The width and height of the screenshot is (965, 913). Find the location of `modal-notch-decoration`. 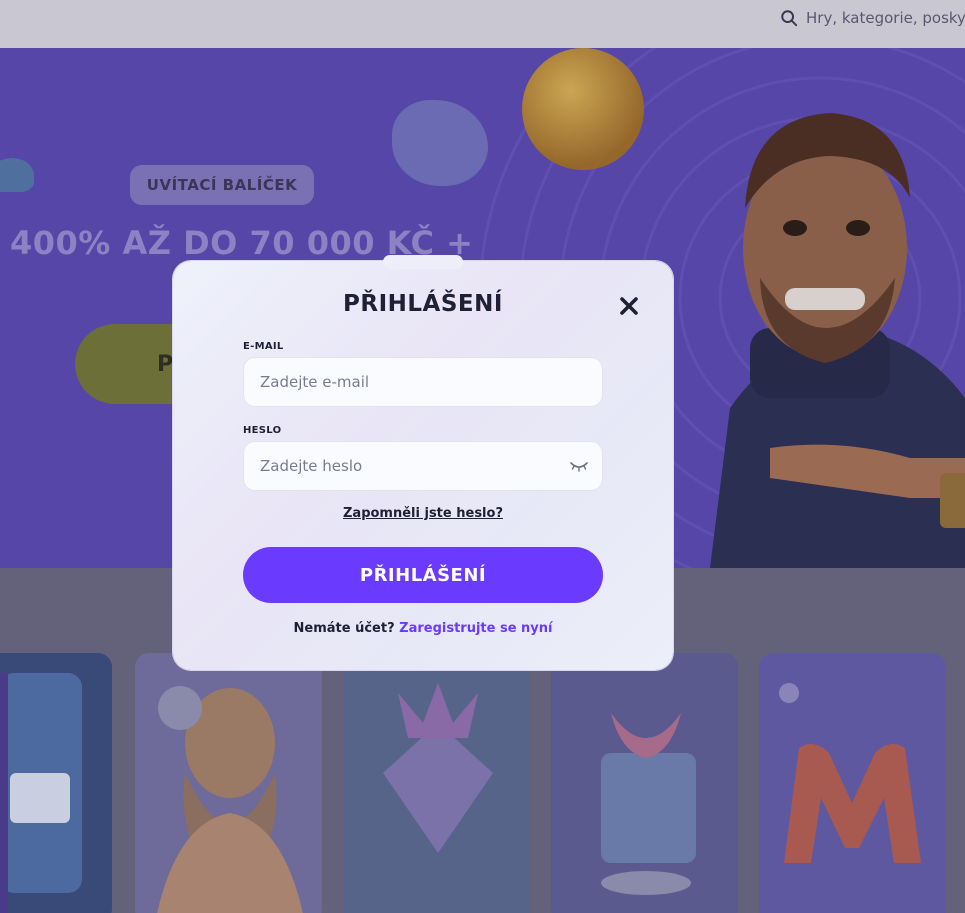

modal-notch-decoration is located at coordinates (423, 262).